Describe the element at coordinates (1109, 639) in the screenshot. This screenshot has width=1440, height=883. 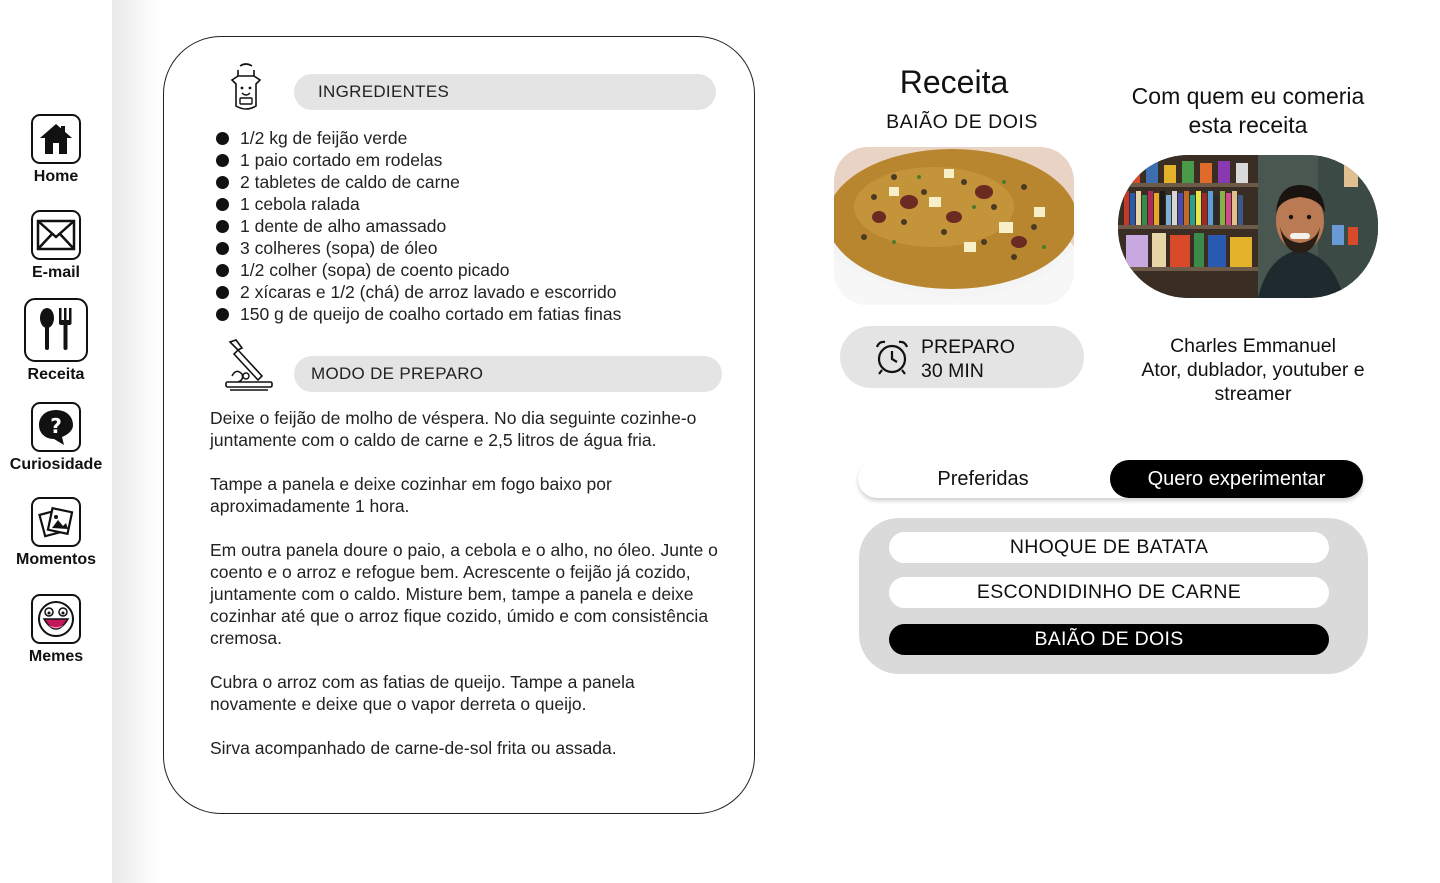
I see `wishlist-item-selected: BAIÃO DE DOIS` at that location.